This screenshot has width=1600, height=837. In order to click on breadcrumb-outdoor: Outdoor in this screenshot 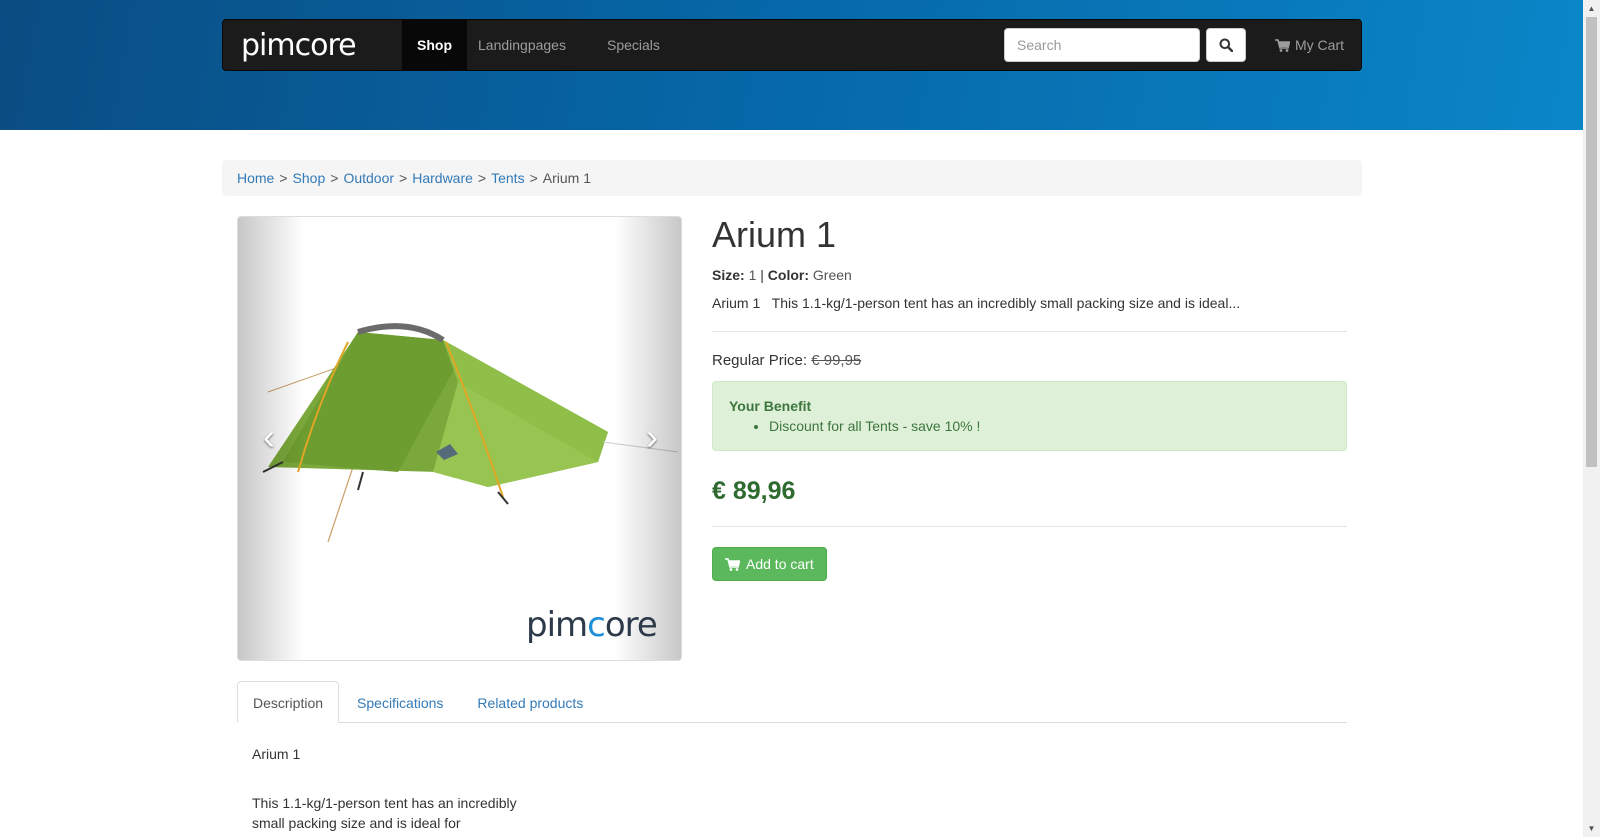, I will do `click(368, 178)`.